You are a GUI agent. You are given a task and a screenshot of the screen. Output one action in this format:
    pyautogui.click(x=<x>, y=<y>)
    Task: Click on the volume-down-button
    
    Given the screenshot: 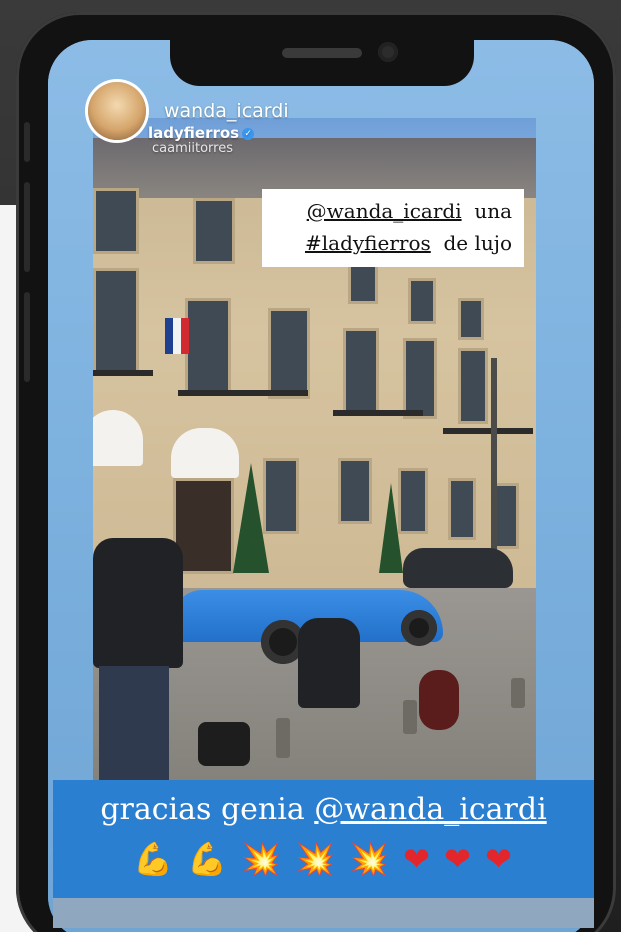 What is the action you would take?
    pyautogui.click(x=27, y=337)
    